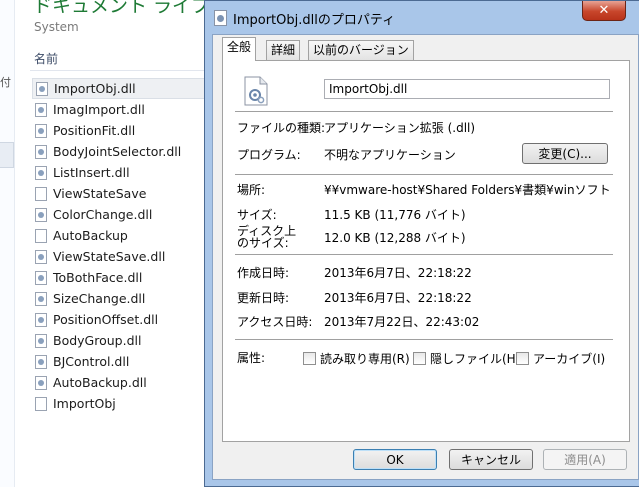  Describe the element at coordinates (422, 17) in the screenshot. I see `dialog-titlebar: ImportObj.dllのプロパティ ✕` at that location.